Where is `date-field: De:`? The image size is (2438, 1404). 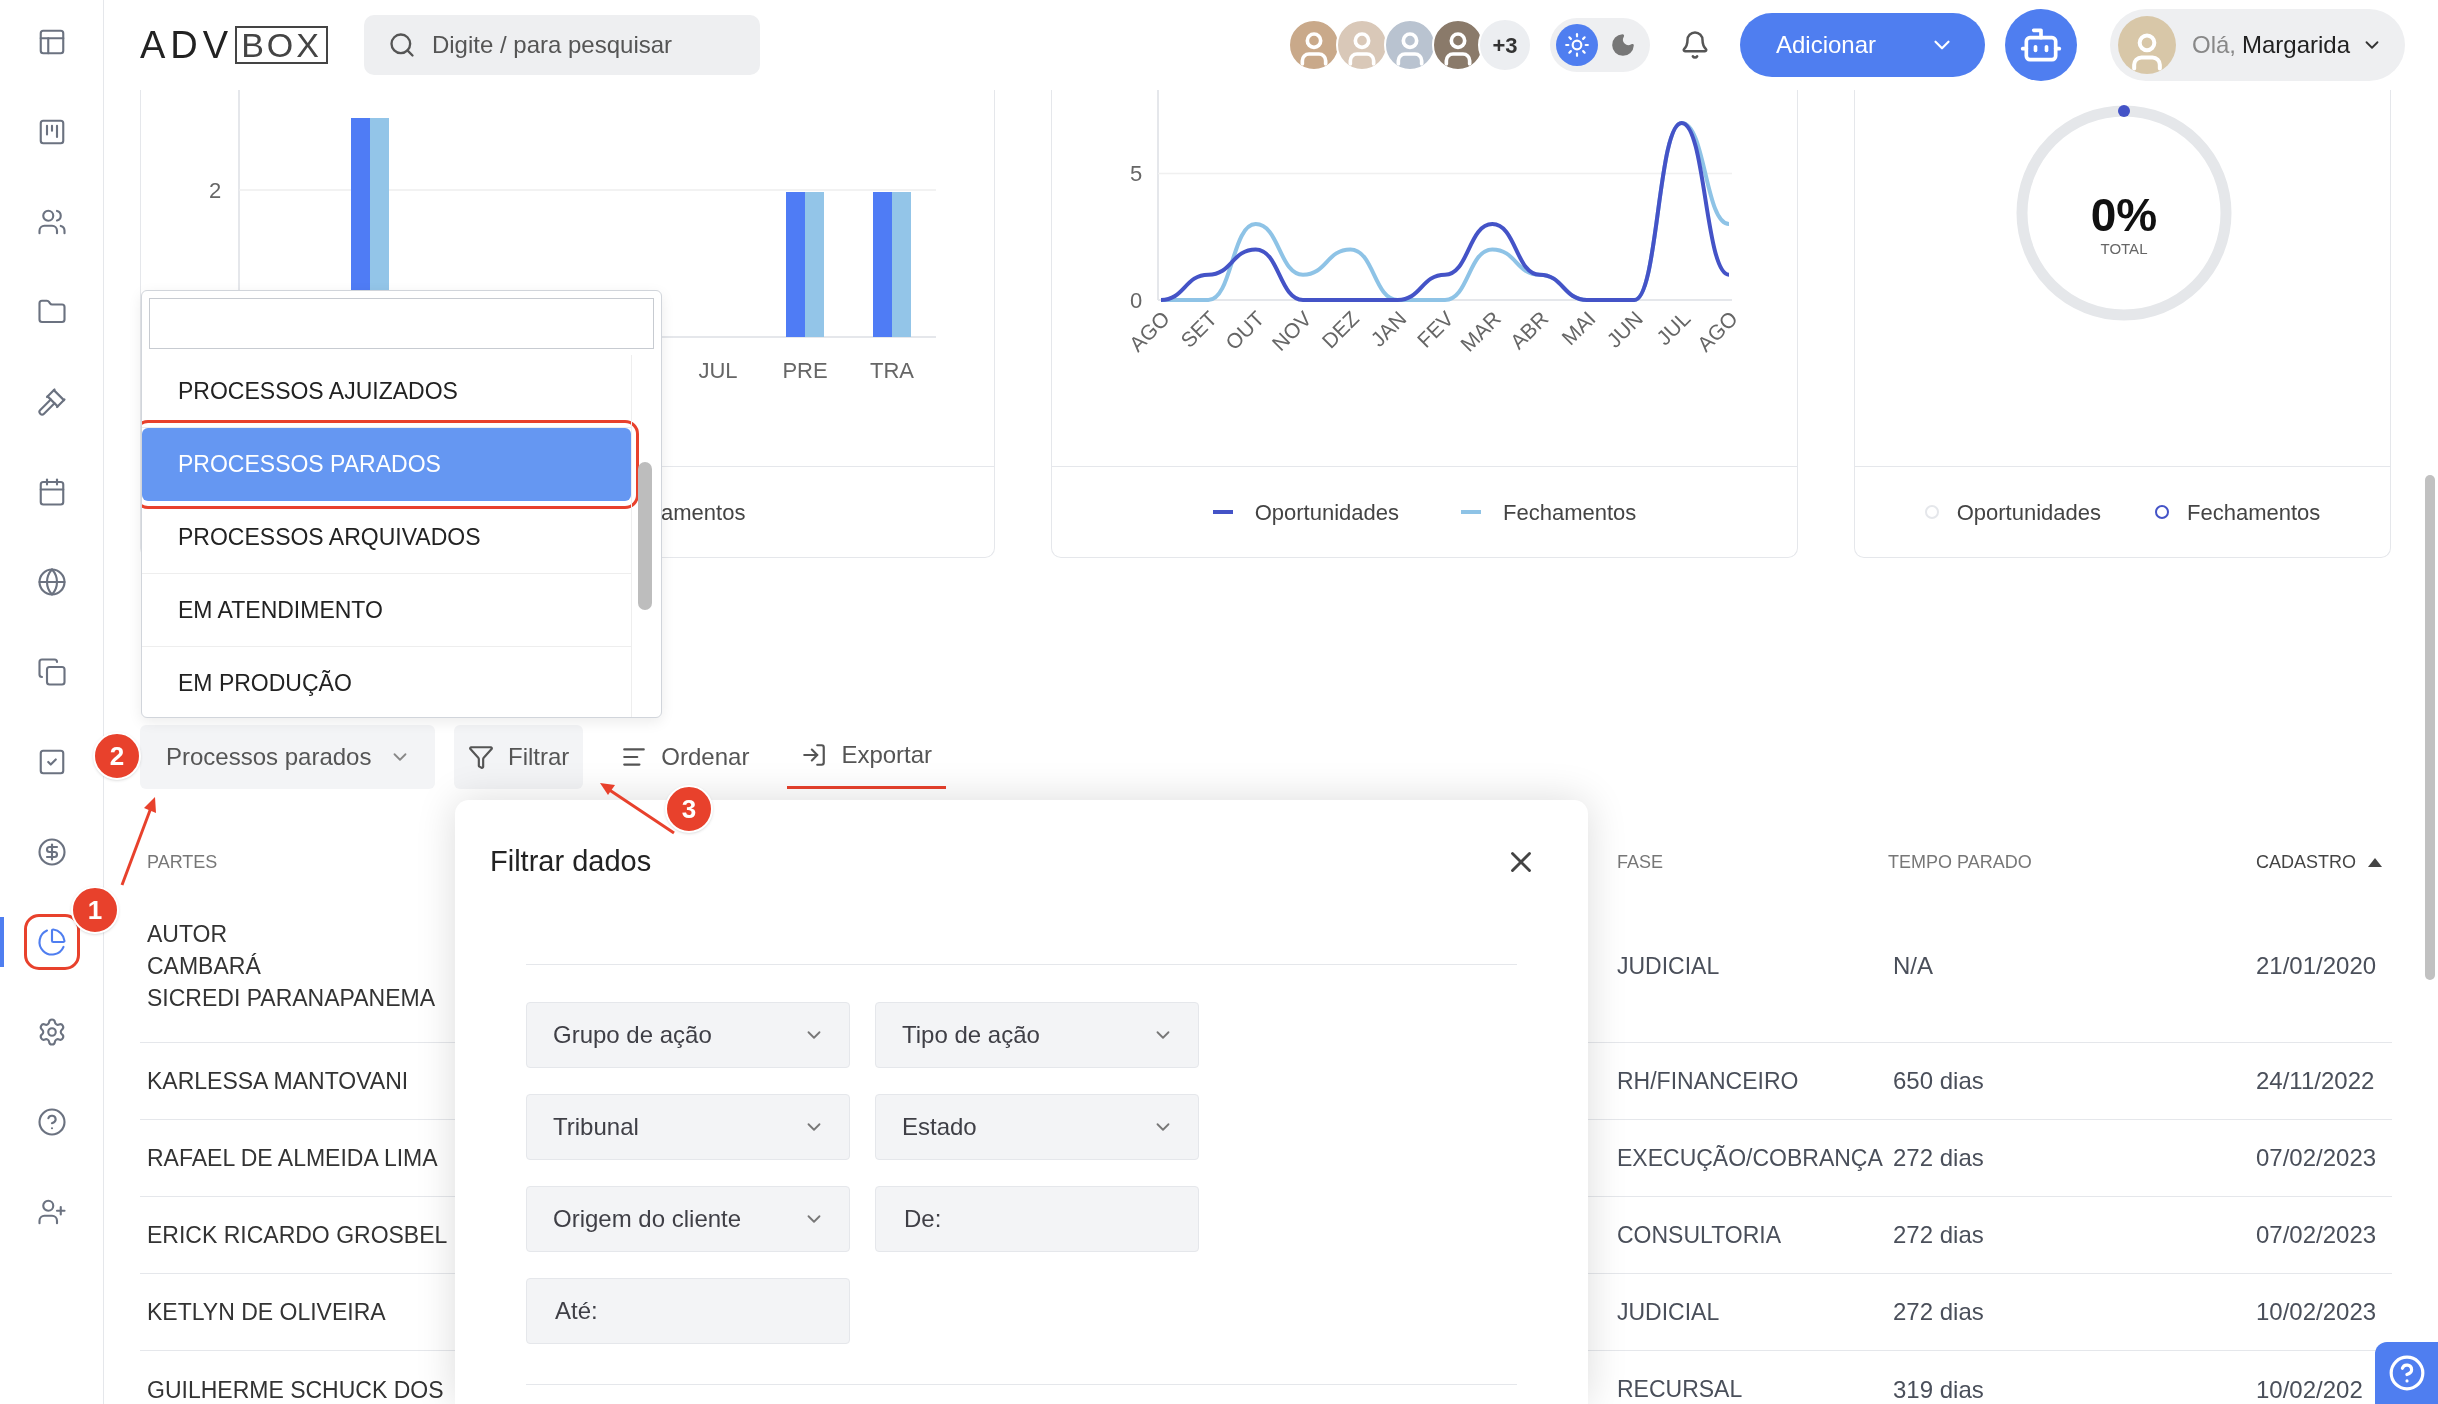
date-field: De: is located at coordinates (1037, 1218).